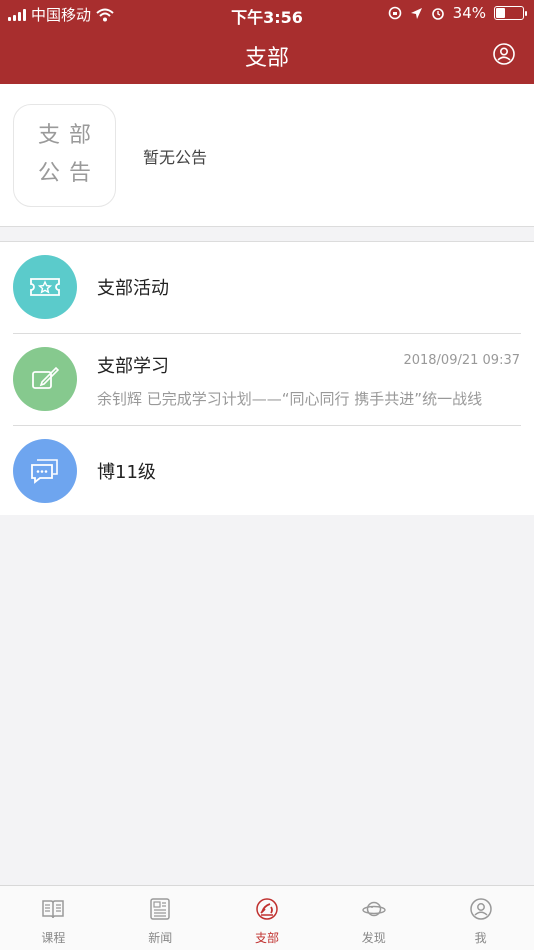 The width and height of the screenshot is (534, 950). What do you see at coordinates (45, 379) in the screenshot?
I see `edit-icon` at bounding box center [45, 379].